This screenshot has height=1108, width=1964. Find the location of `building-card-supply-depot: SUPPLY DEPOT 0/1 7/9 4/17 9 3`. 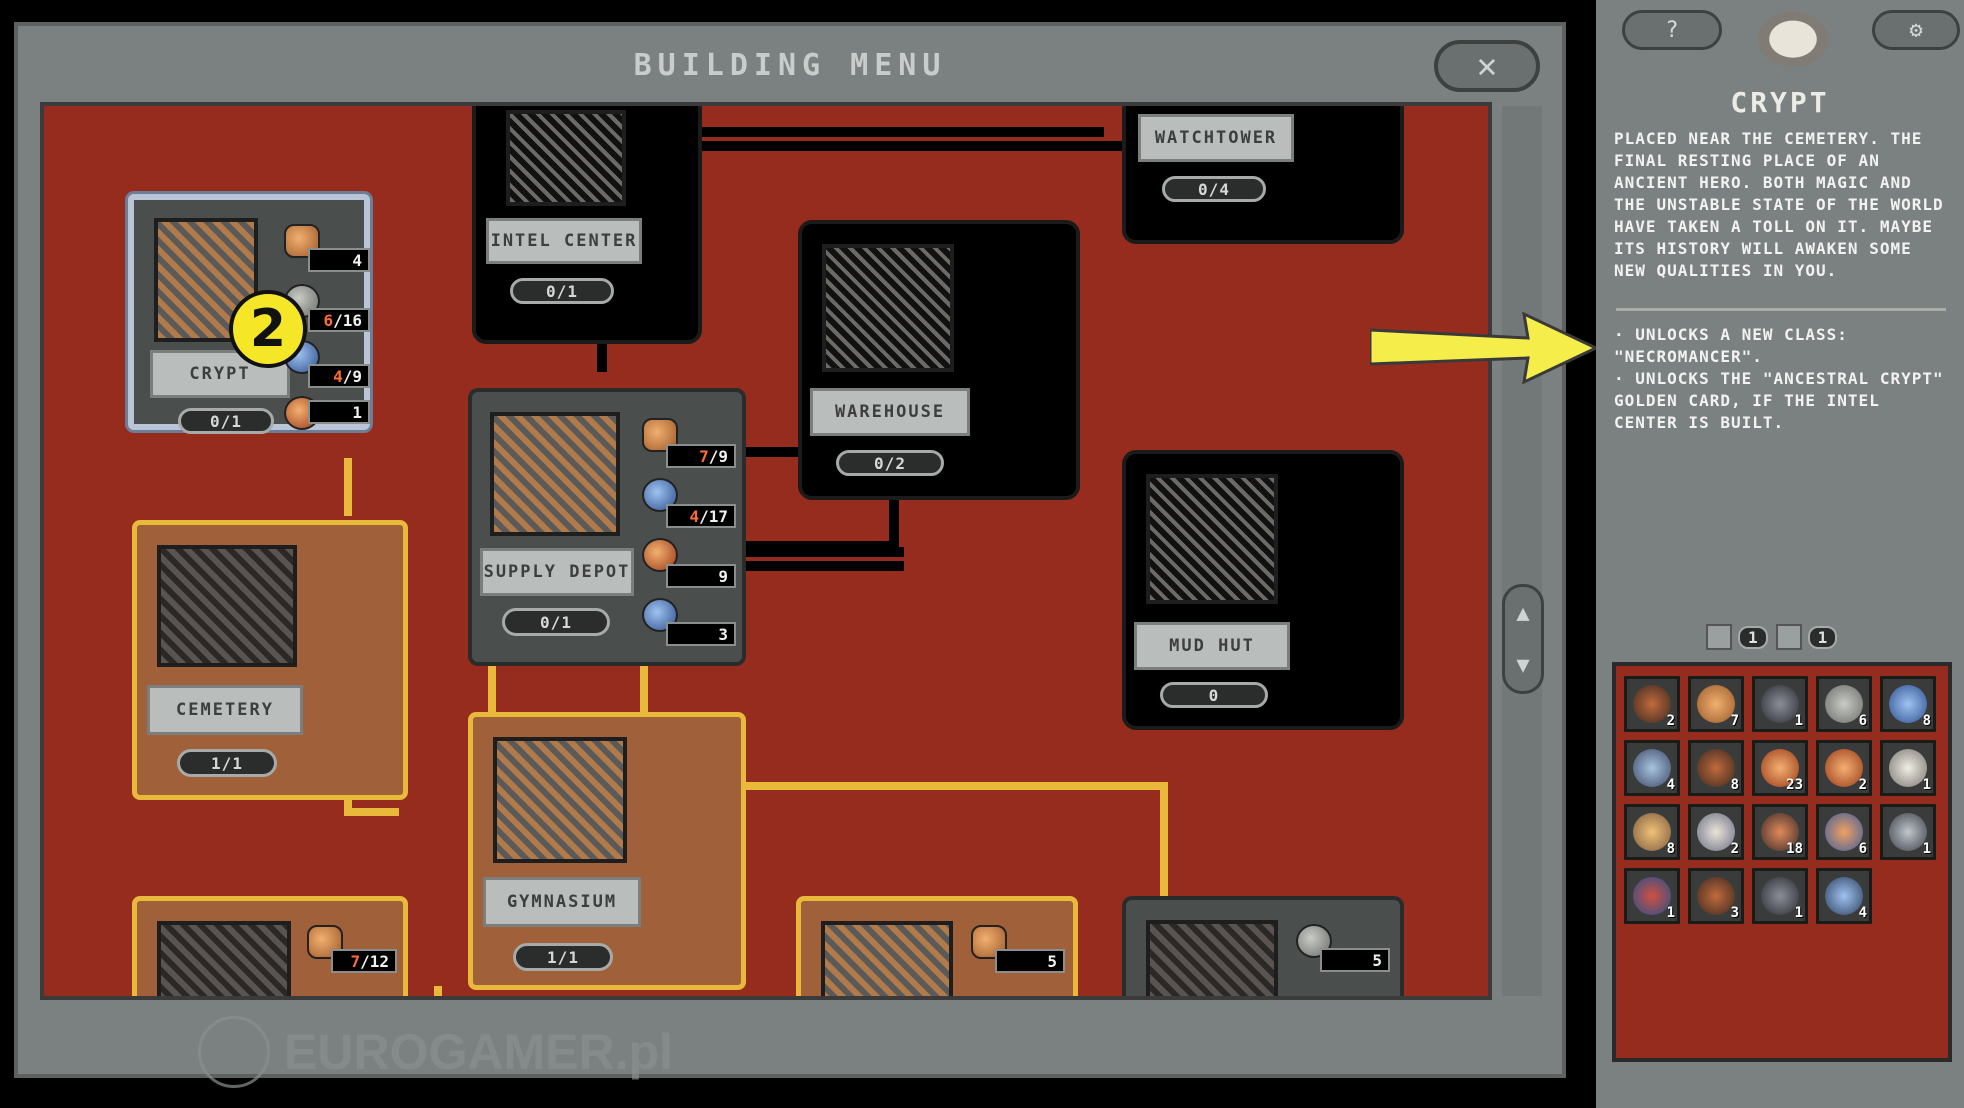

building-card-supply-depot: SUPPLY DEPOT 0/1 7/9 4/17 9 3 is located at coordinates (607, 527).